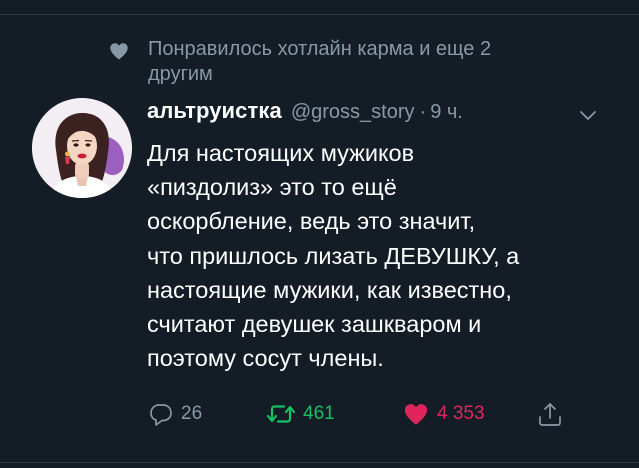 The image size is (639, 468). What do you see at coordinates (319, 14) in the screenshot?
I see `top-divider` at bounding box center [319, 14].